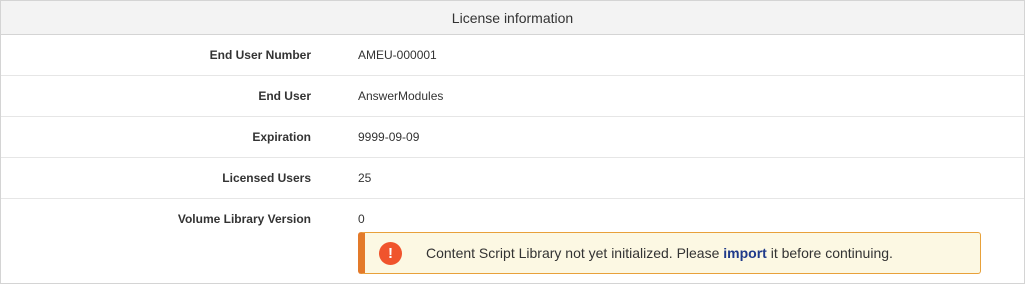 Image resolution: width=1025 pixels, height=284 pixels. What do you see at coordinates (512, 55) in the screenshot?
I see `row-end-user-number: End User Number AMEU-000001` at bounding box center [512, 55].